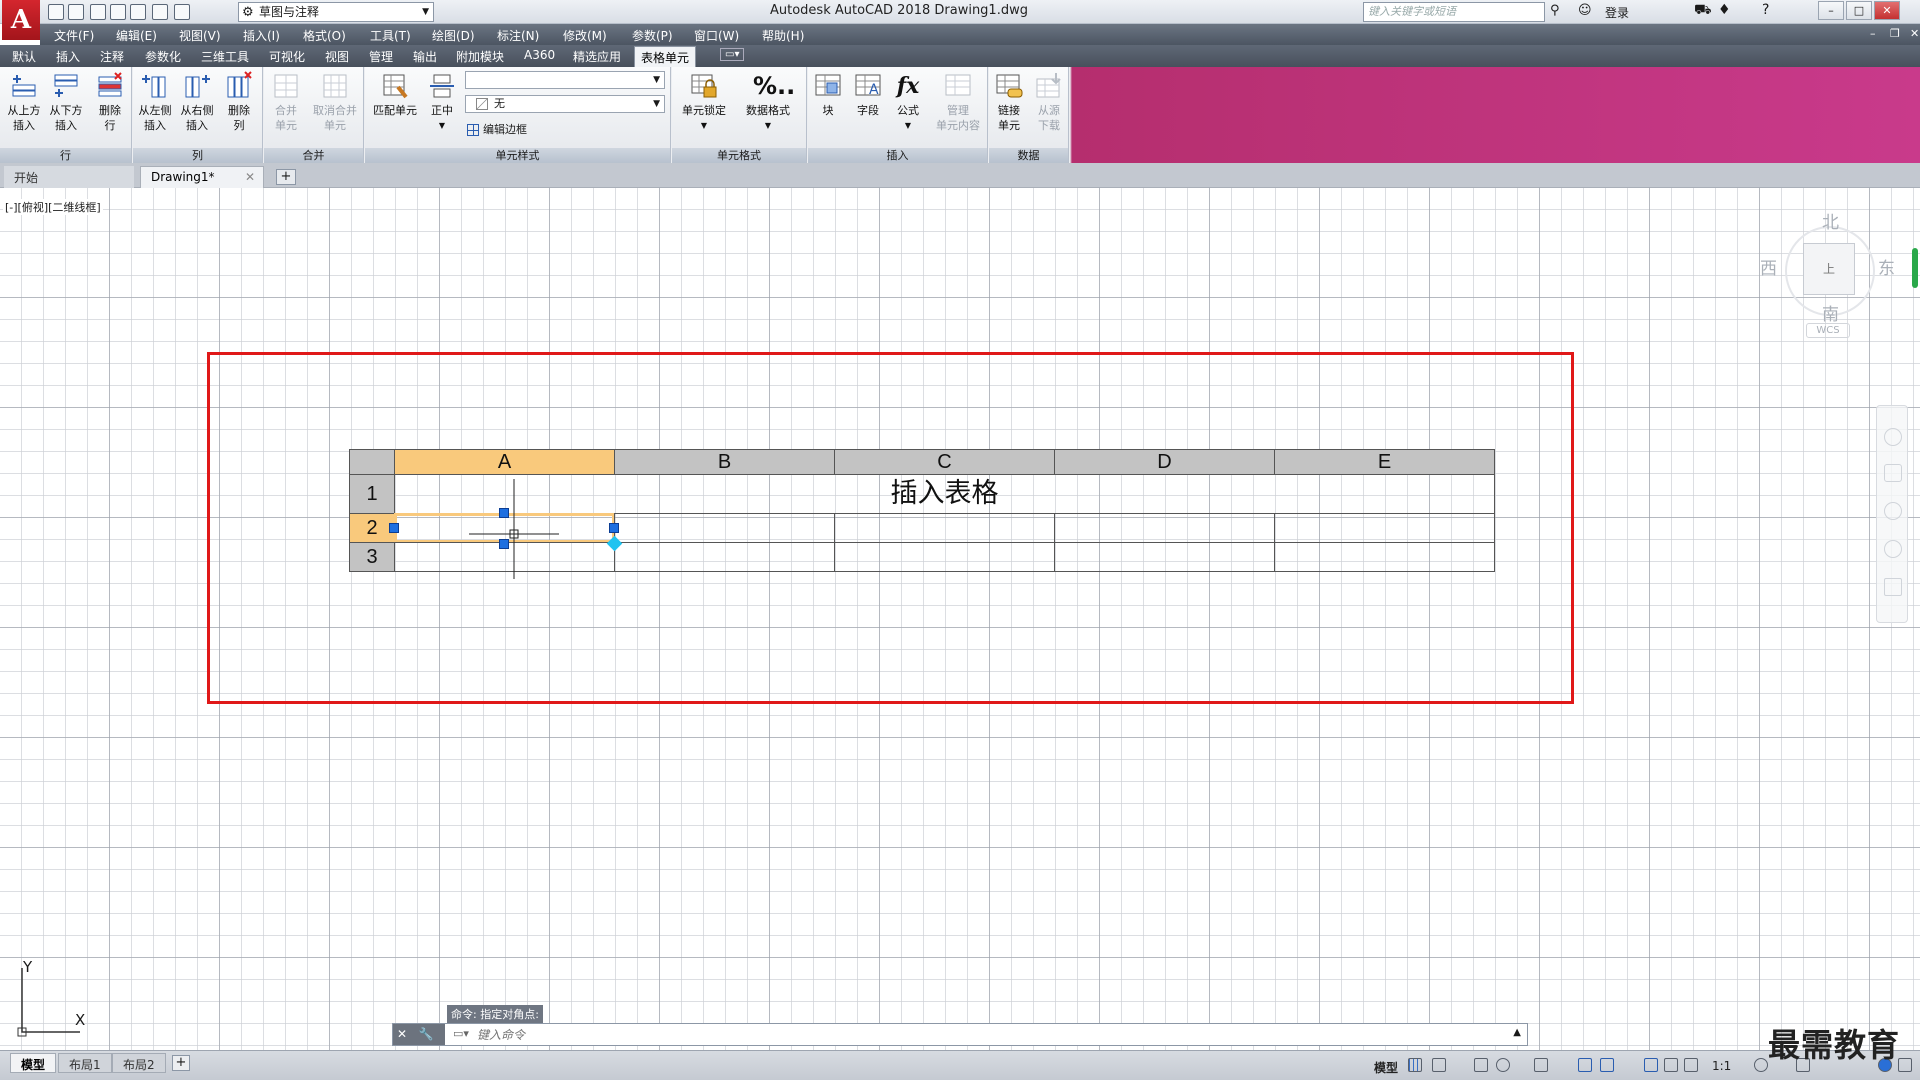 This screenshot has height=1080, width=1920. I want to click on menu-parametric: 参数(P), so click(652, 35).